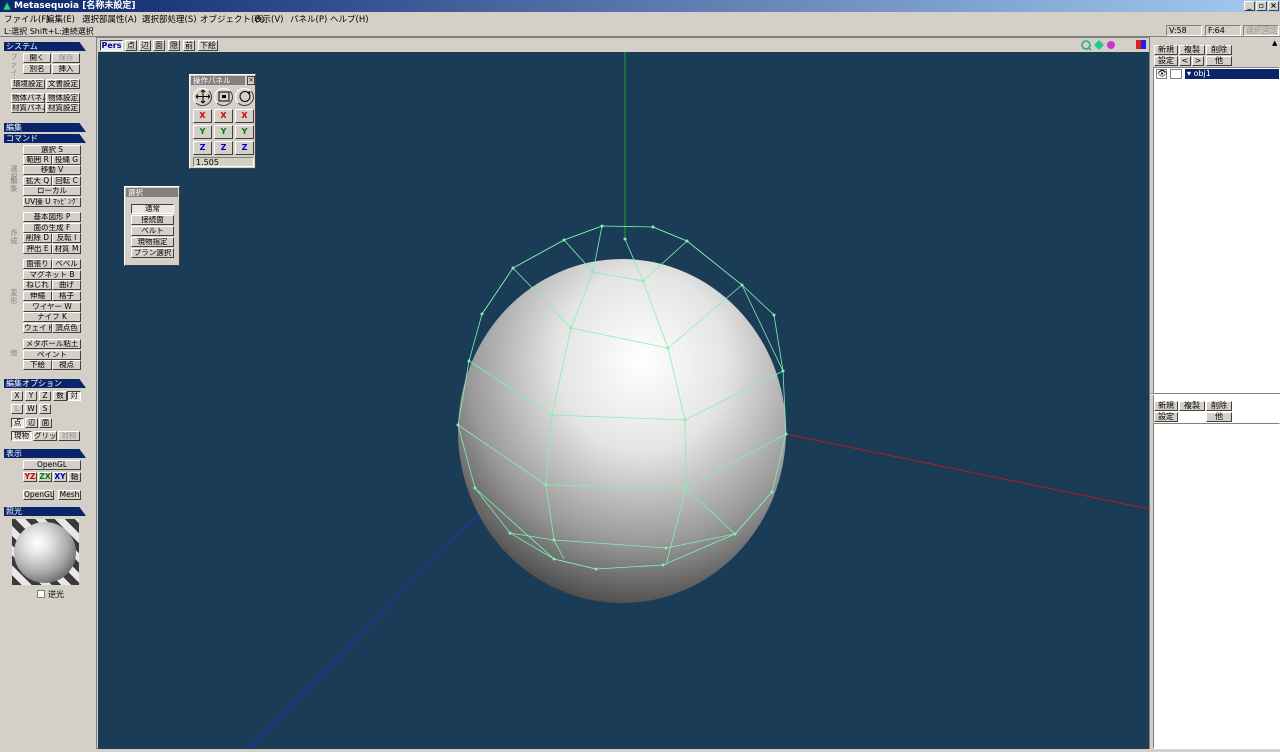 Image resolution: width=1280 pixels, height=752 pixels. What do you see at coordinates (202, 97) in the screenshot?
I see `move-icon` at bounding box center [202, 97].